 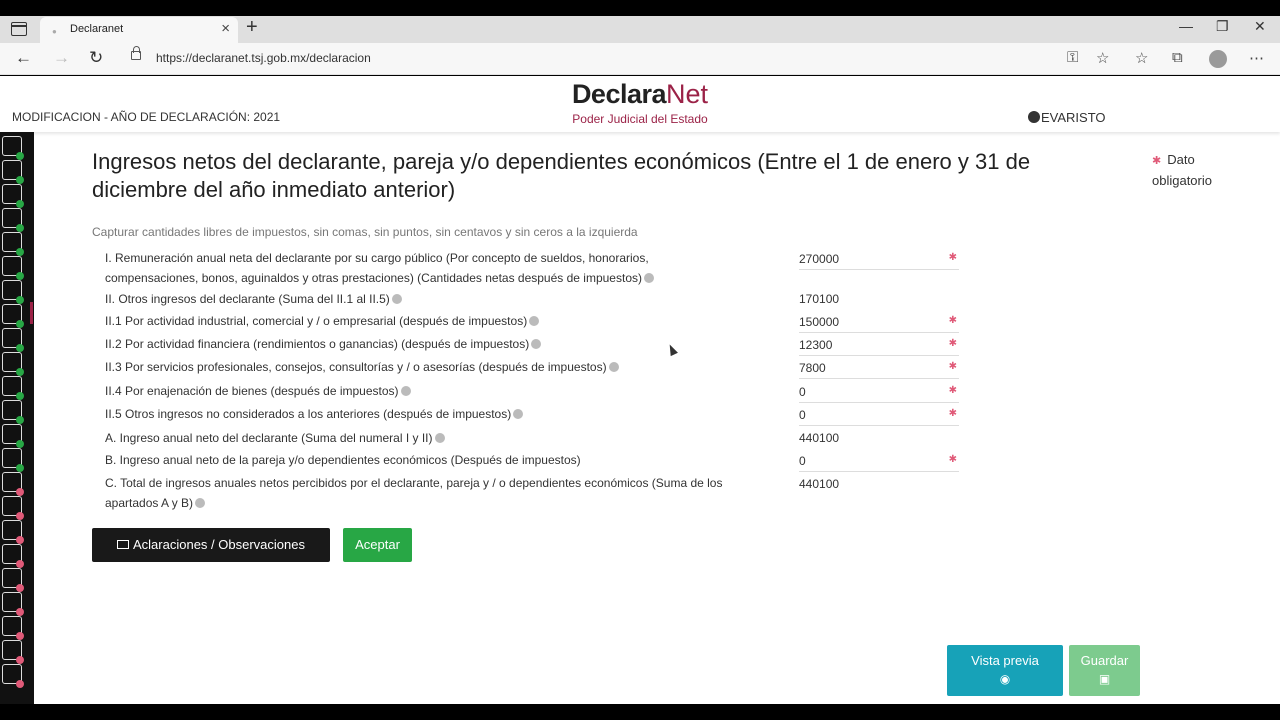 I want to click on input-value: 270000, so click(x=819, y=259).